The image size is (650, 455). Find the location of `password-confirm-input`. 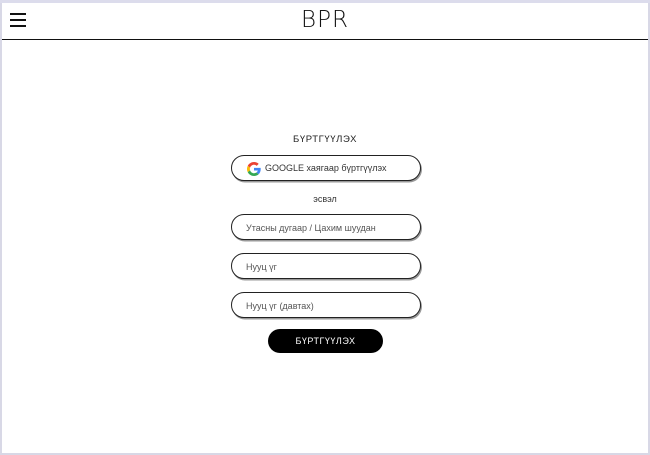

password-confirm-input is located at coordinates (328, 305).